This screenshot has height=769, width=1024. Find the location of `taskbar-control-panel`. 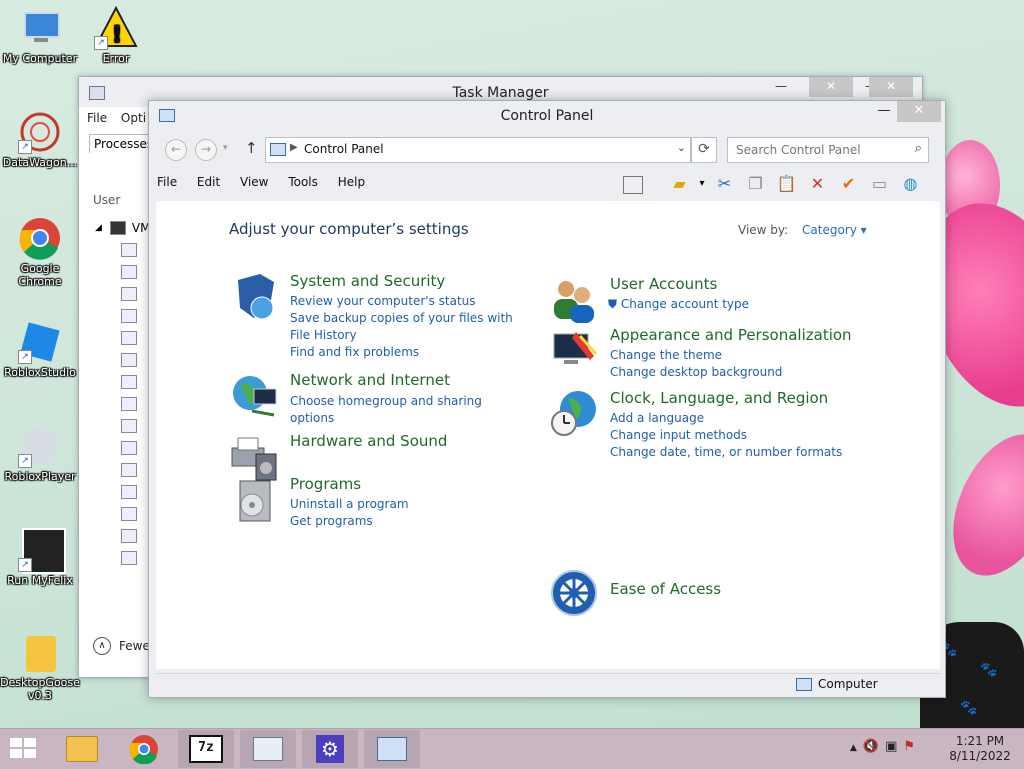

taskbar-control-panel is located at coordinates (392, 749).